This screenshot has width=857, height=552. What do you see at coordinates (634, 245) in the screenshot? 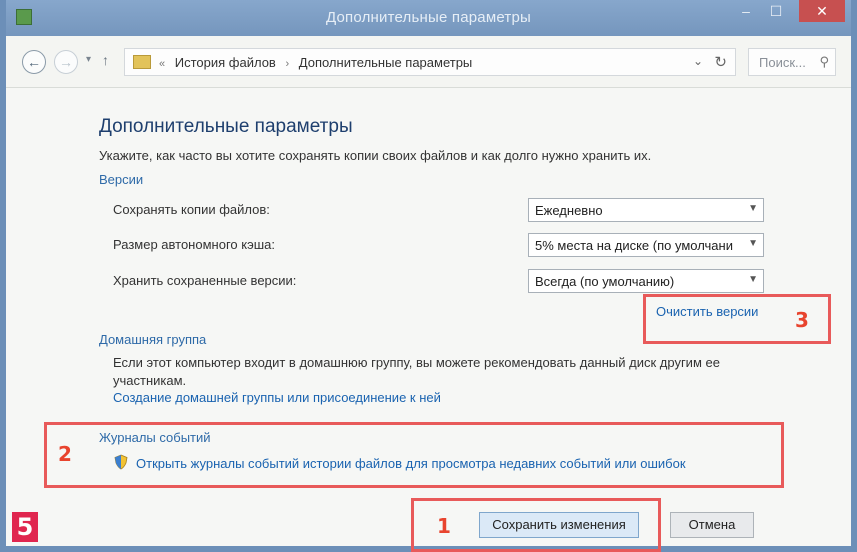
I see `offline-cache-value: 5% места на диске (по умолчани` at bounding box center [634, 245].